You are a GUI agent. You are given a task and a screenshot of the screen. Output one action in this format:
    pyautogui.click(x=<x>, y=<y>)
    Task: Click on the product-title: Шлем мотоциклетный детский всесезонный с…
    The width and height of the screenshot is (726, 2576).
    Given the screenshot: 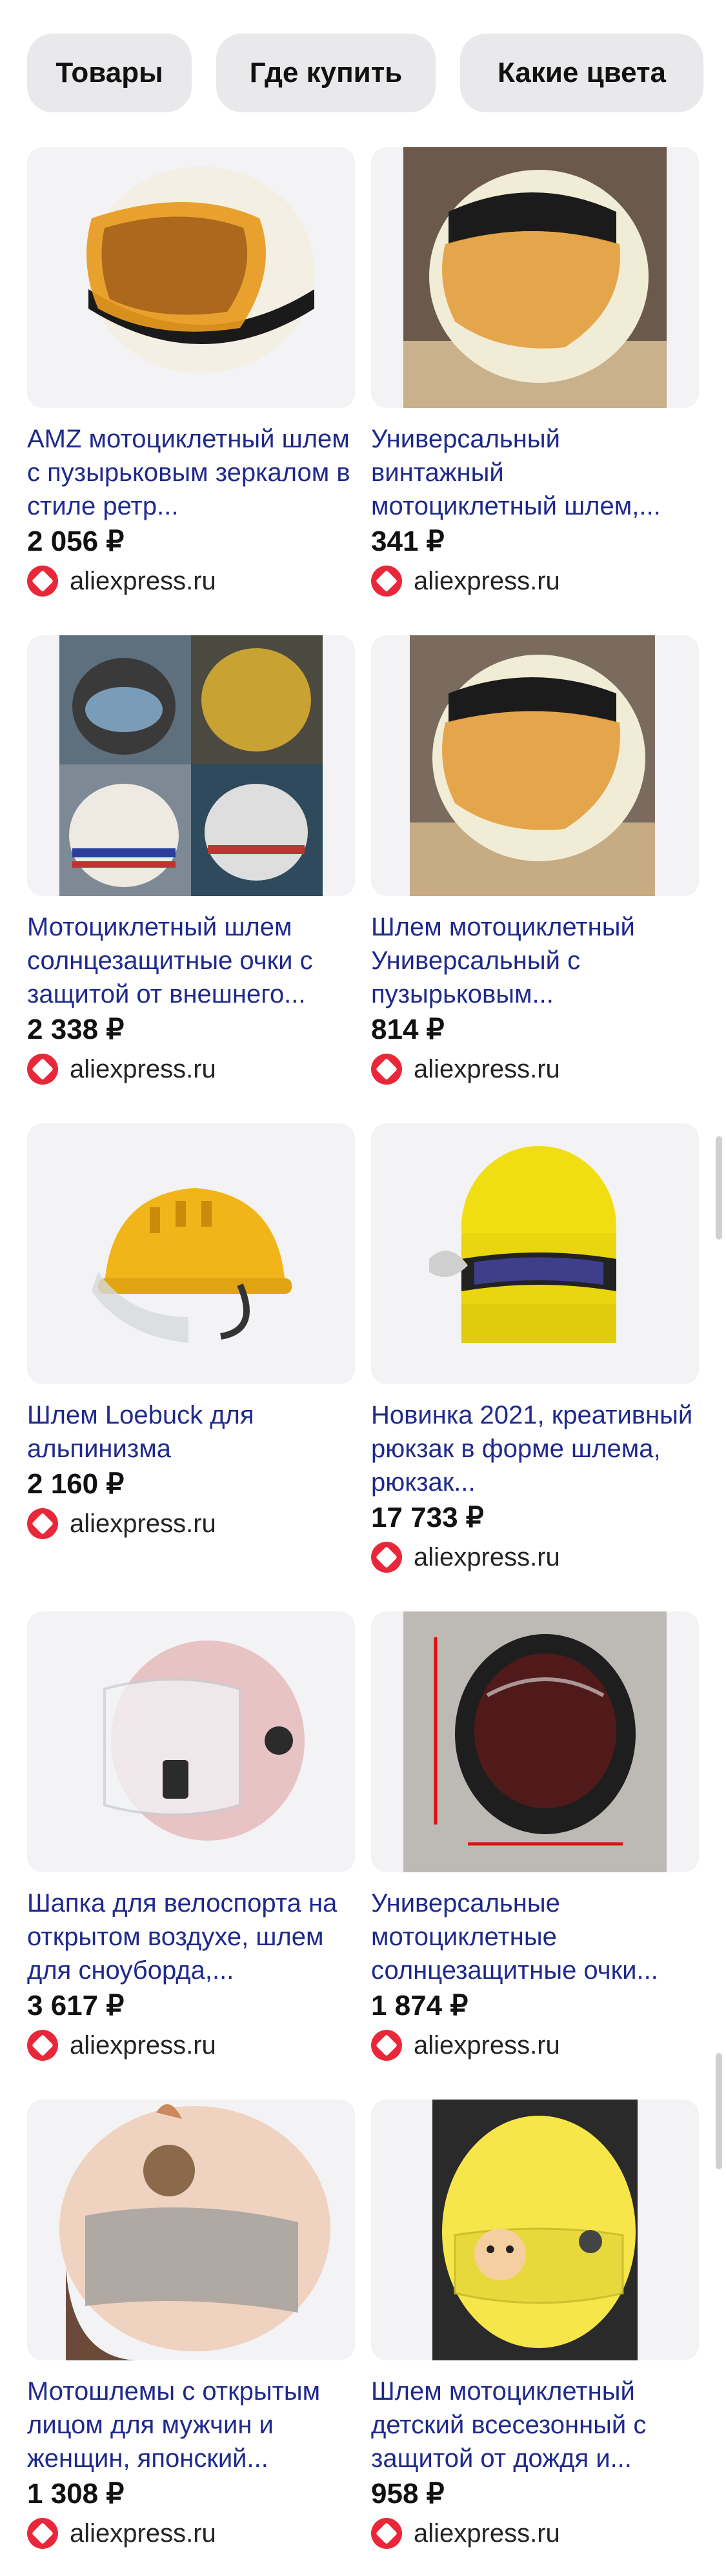 What is the action you would take?
    pyautogui.click(x=535, y=2425)
    